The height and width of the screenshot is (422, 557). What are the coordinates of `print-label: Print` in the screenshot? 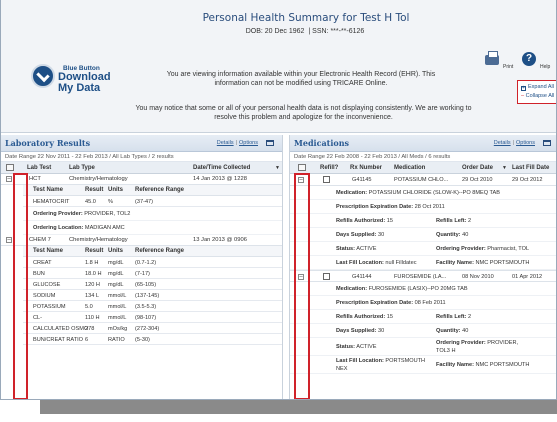 It's located at (508, 67).